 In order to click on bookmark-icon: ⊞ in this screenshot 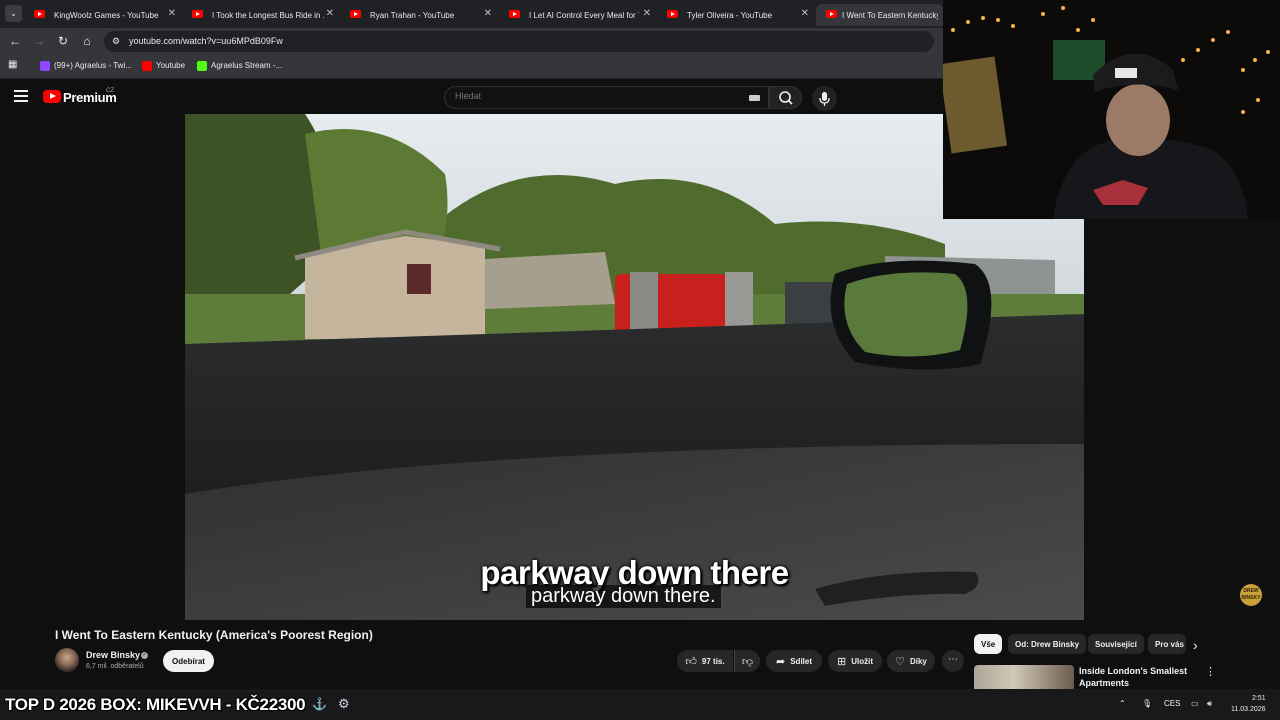, I will do `click(842, 661)`.